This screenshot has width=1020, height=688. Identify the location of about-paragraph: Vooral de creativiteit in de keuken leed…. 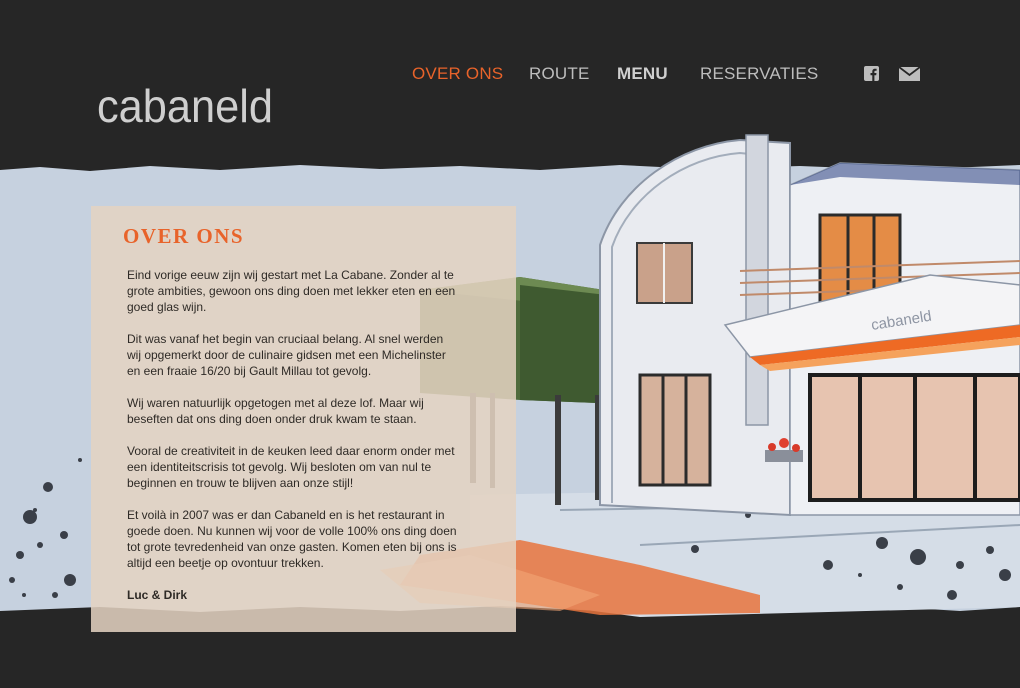
(291, 467).